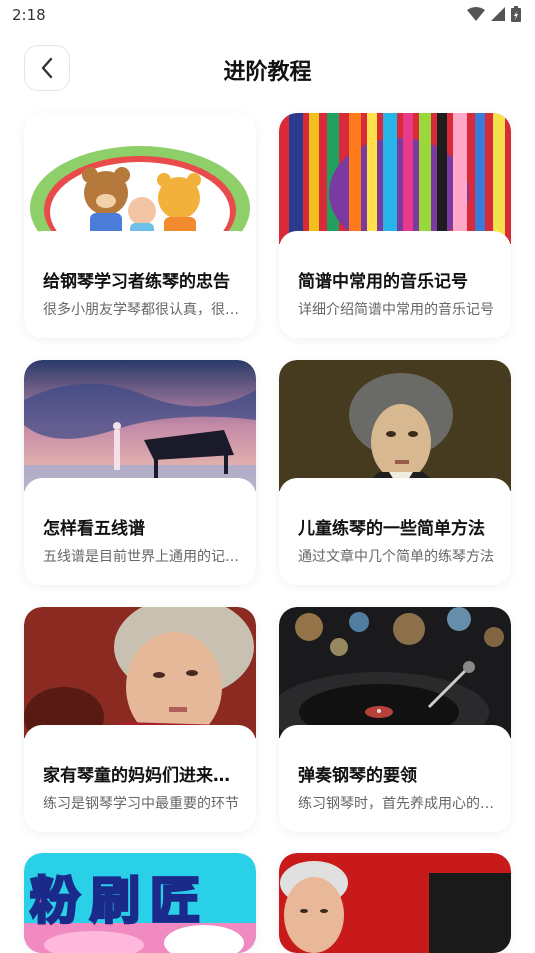 This screenshot has width=535, height=953. I want to click on card-thumbnail-beethoven, so click(395, 425).